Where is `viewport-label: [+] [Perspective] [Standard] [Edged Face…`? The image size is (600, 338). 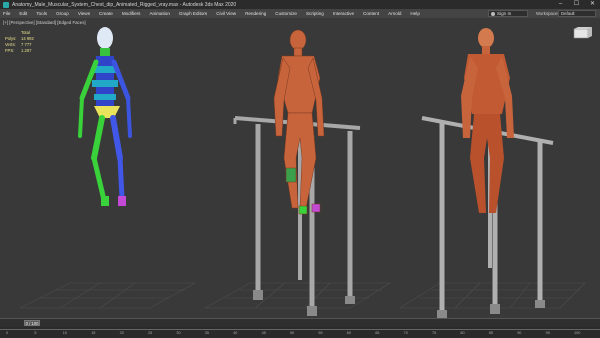 viewport-label: [+] [Perspective] [Standard] [Edged Face… is located at coordinates (44, 22).